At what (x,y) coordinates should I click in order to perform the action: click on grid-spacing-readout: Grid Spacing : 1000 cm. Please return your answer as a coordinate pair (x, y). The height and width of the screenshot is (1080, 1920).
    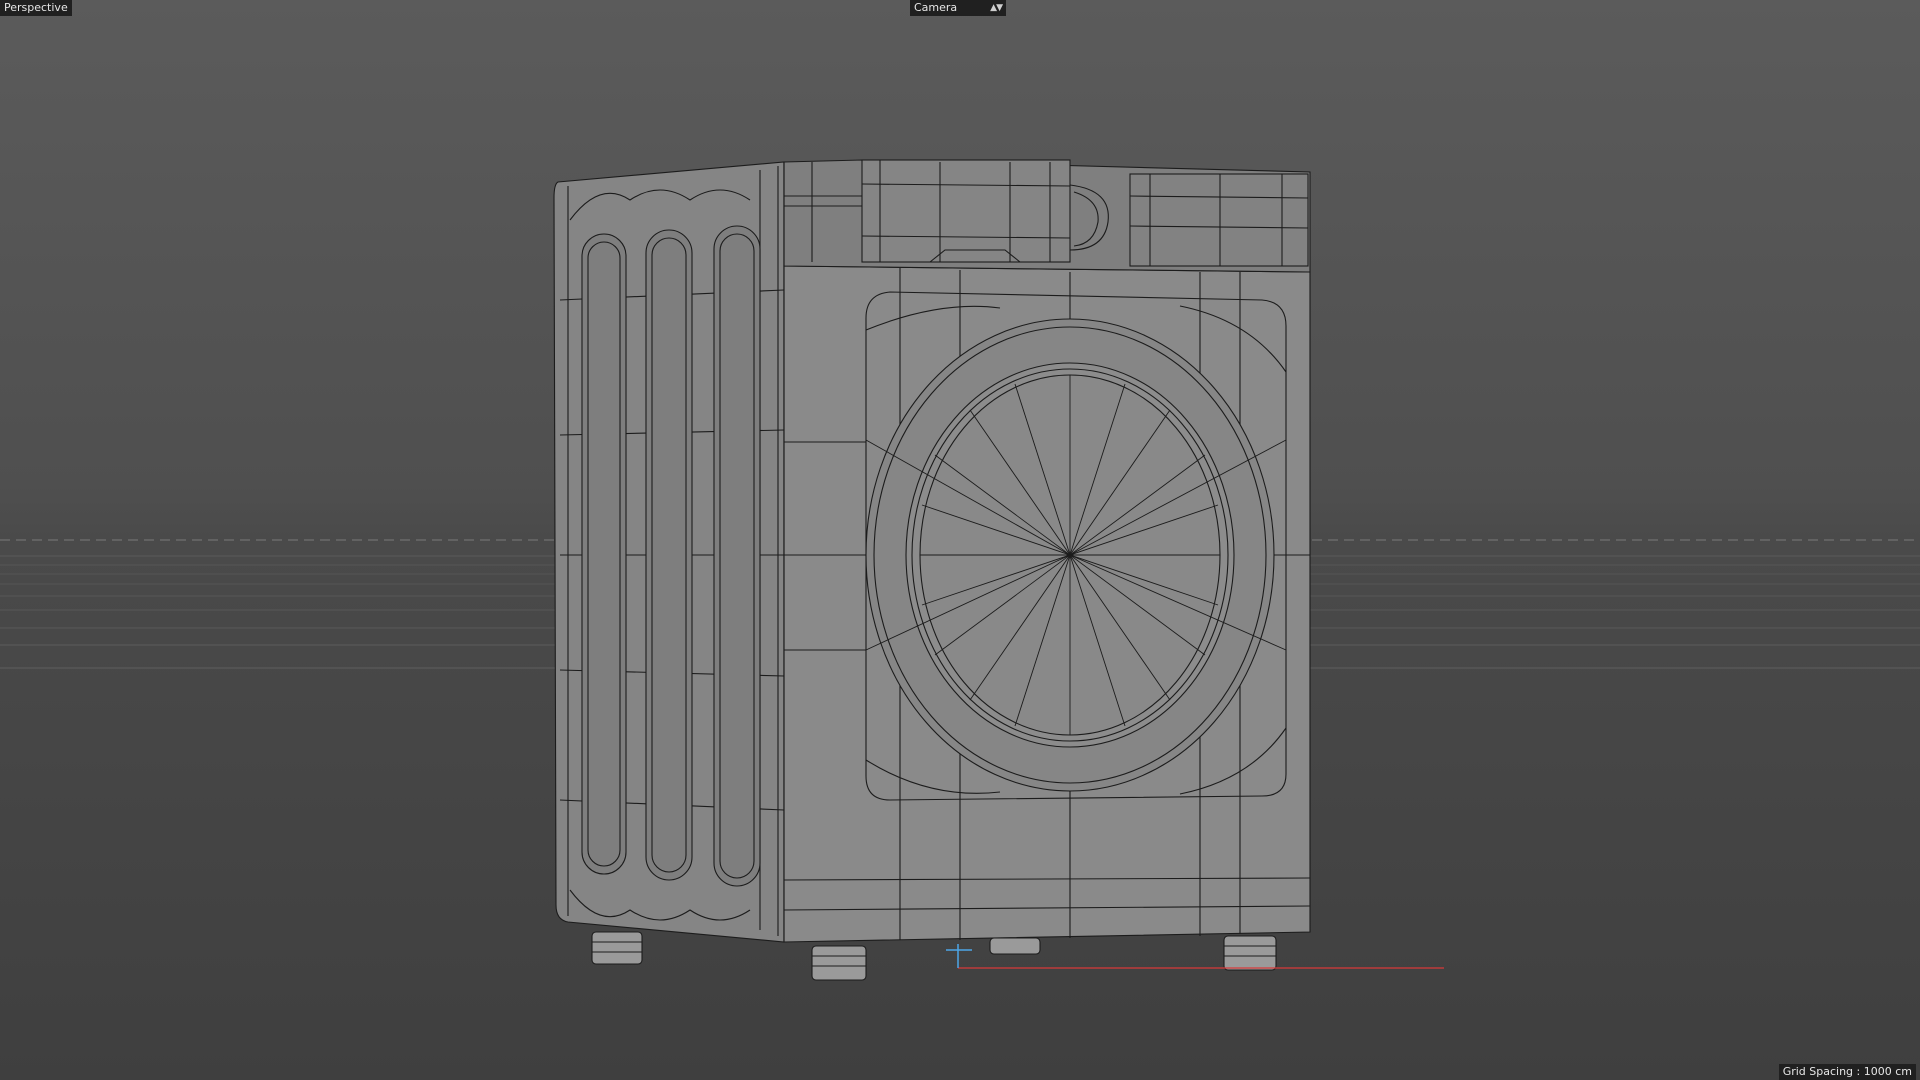
    Looking at the image, I should click on (1847, 1072).